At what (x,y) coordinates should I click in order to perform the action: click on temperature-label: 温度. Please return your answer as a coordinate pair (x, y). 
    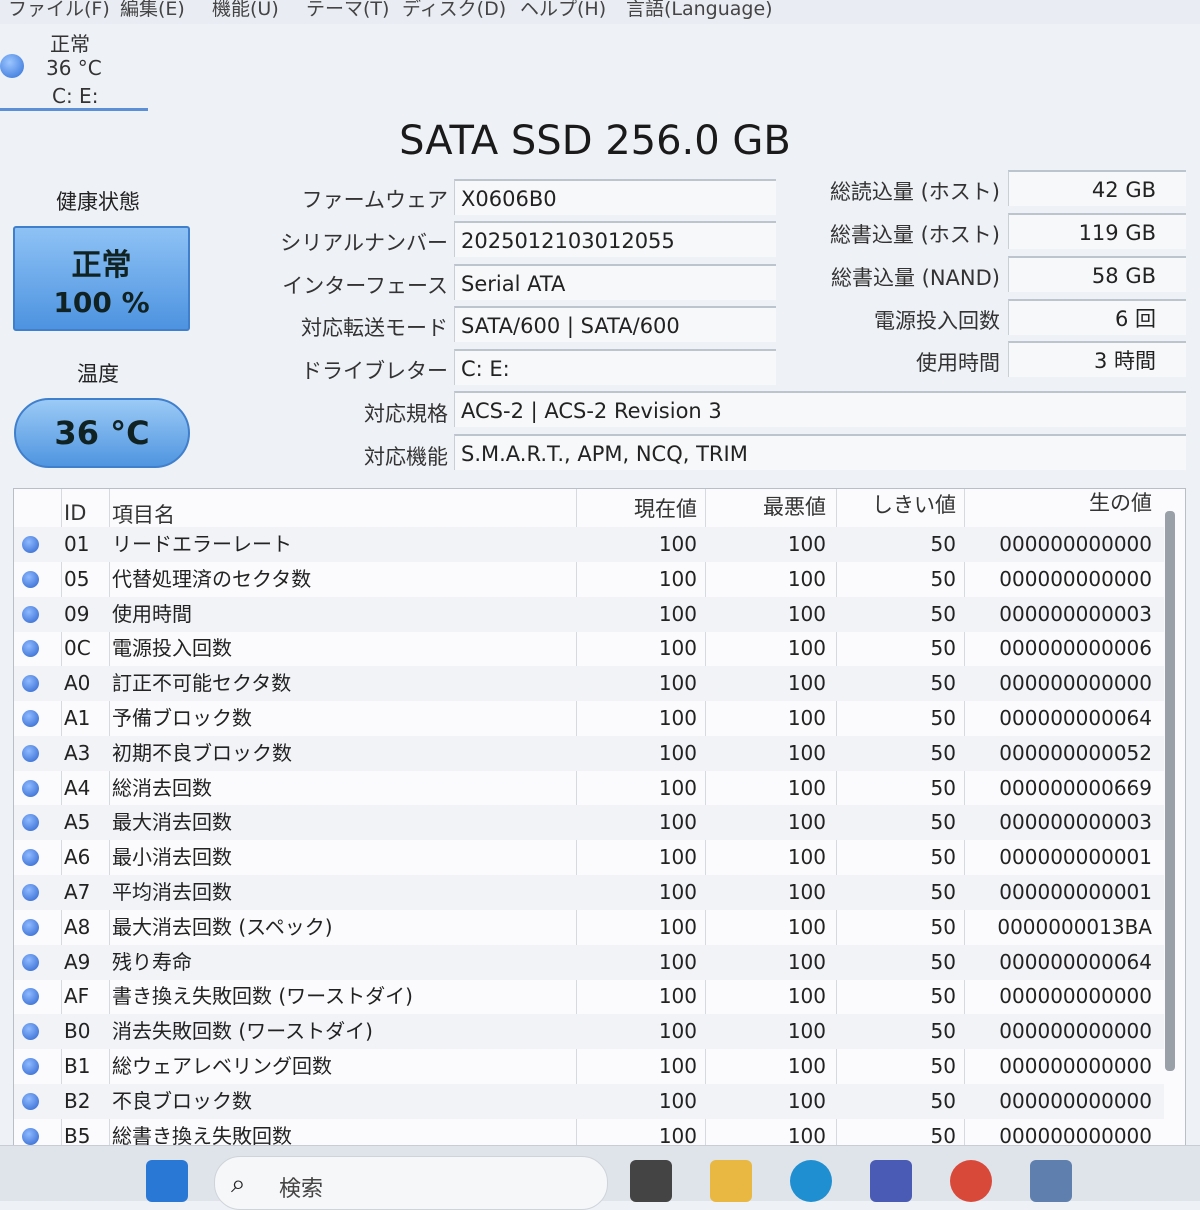
    Looking at the image, I should click on (98, 374).